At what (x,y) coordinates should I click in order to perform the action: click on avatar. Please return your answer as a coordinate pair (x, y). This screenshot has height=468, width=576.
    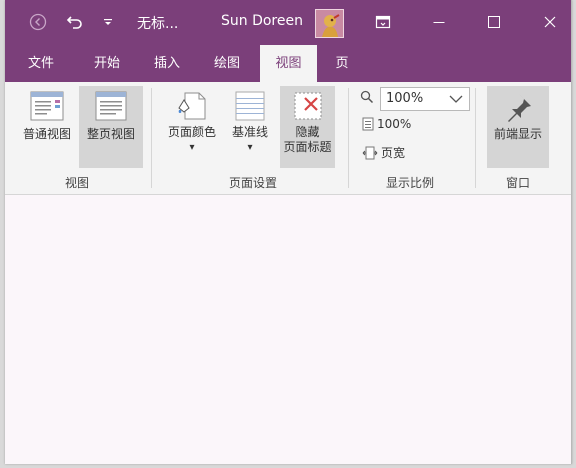
    Looking at the image, I should click on (329, 23).